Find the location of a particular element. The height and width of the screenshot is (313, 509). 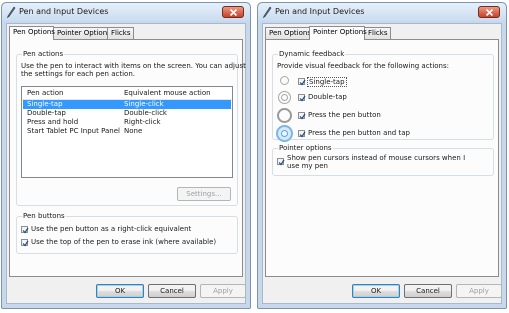

list-row-input-panel: Start Tablet PC Input Panel None is located at coordinates (127, 131).